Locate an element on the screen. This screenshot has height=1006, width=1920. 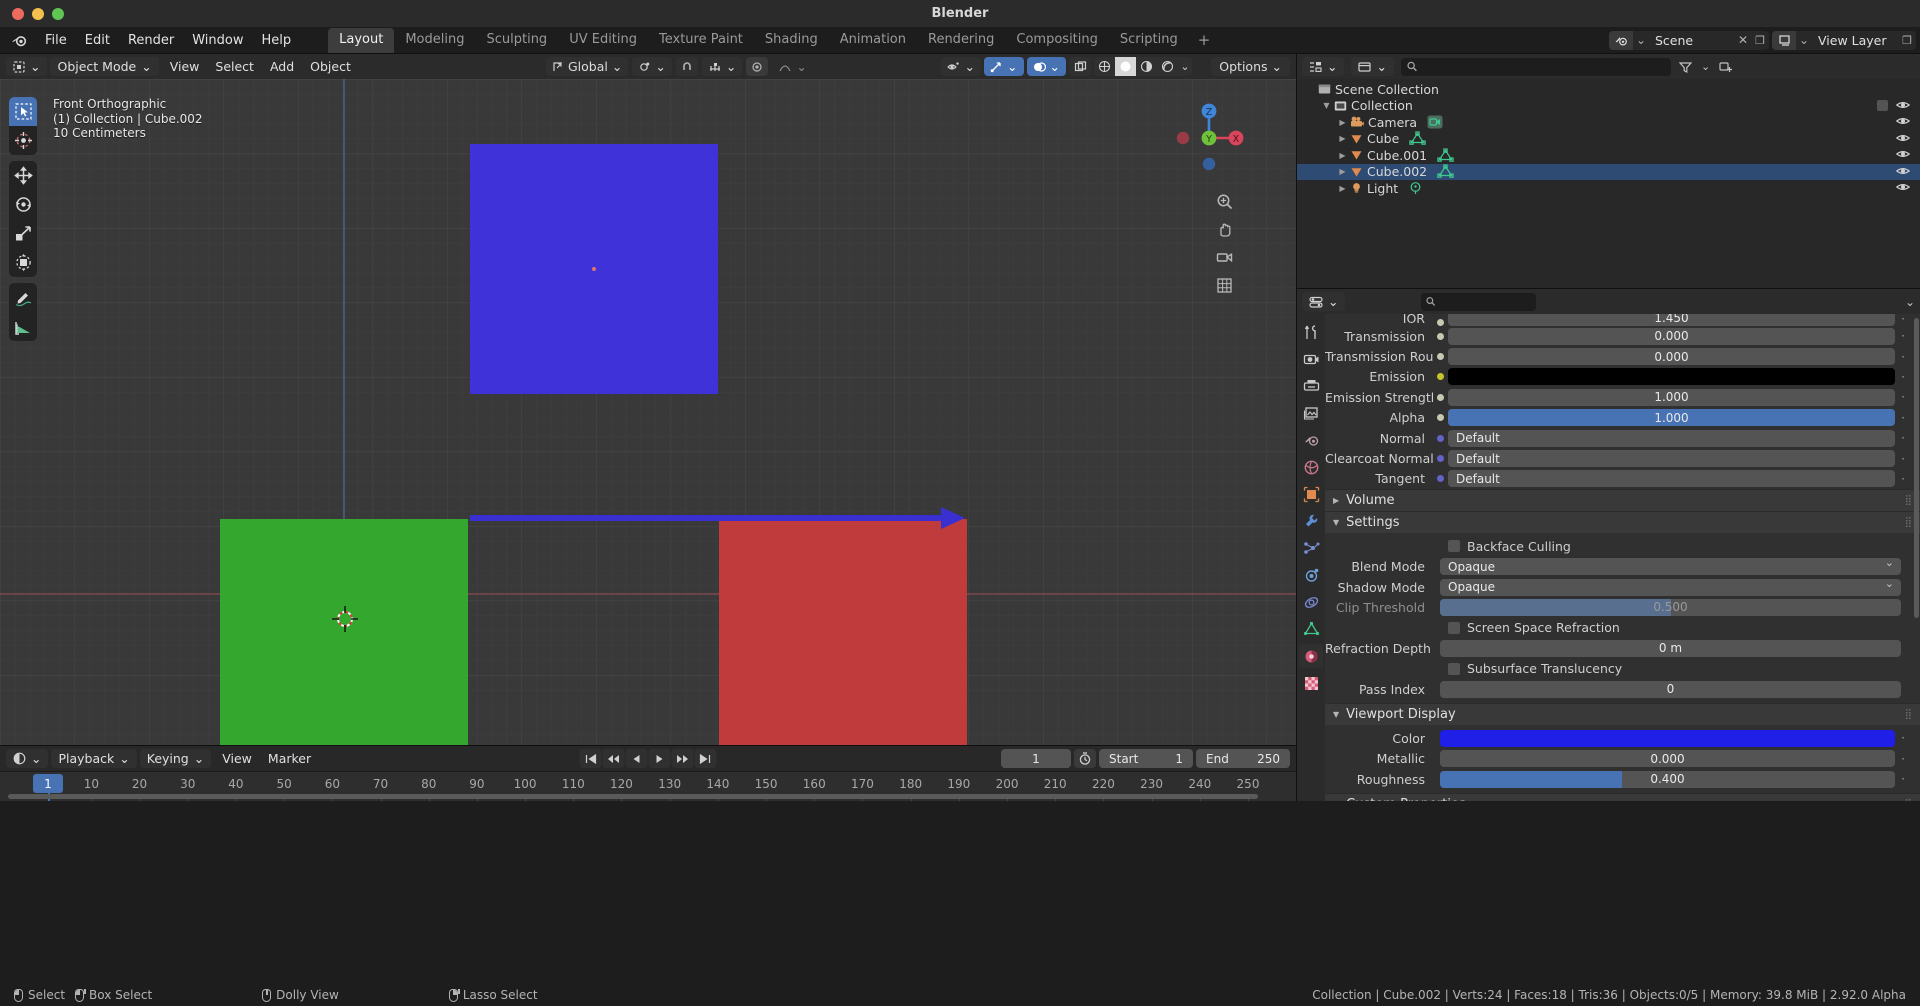
checkbox-row-screen-space-refraction: Screen Space Refraction is located at coordinates (1622, 628).